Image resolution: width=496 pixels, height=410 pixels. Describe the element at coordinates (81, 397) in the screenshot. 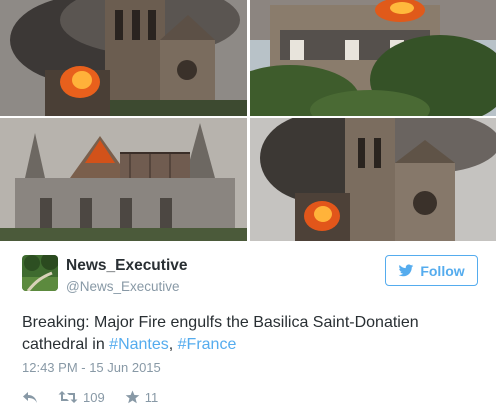

I see `retweet-button: 109` at that location.